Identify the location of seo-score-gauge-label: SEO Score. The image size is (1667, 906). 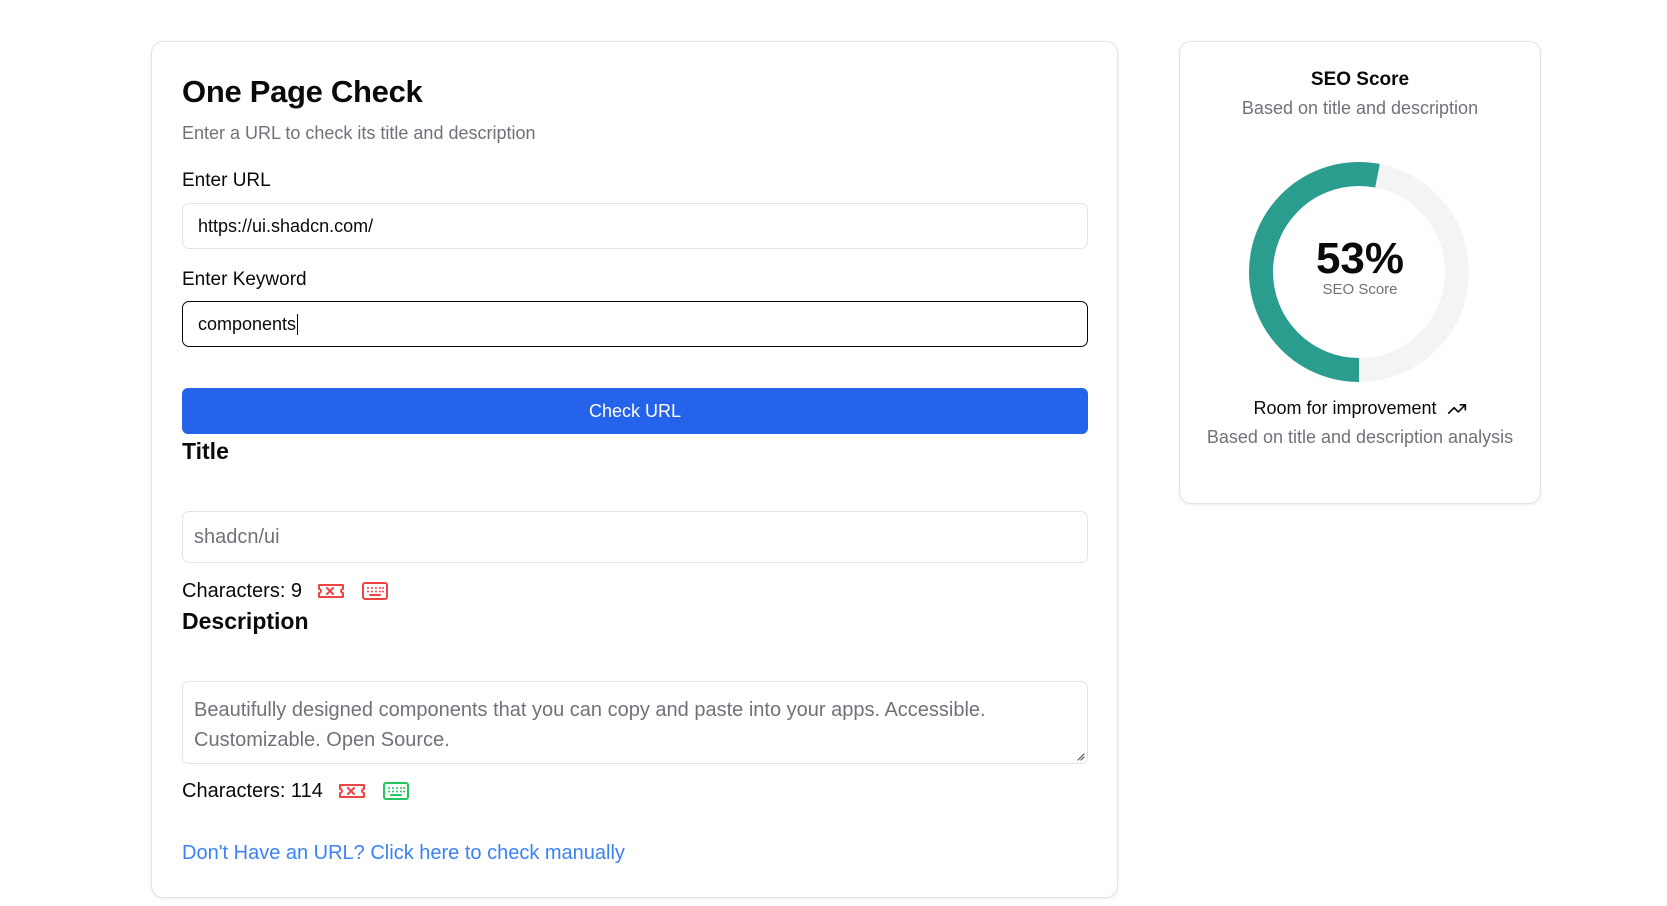
(1360, 289).